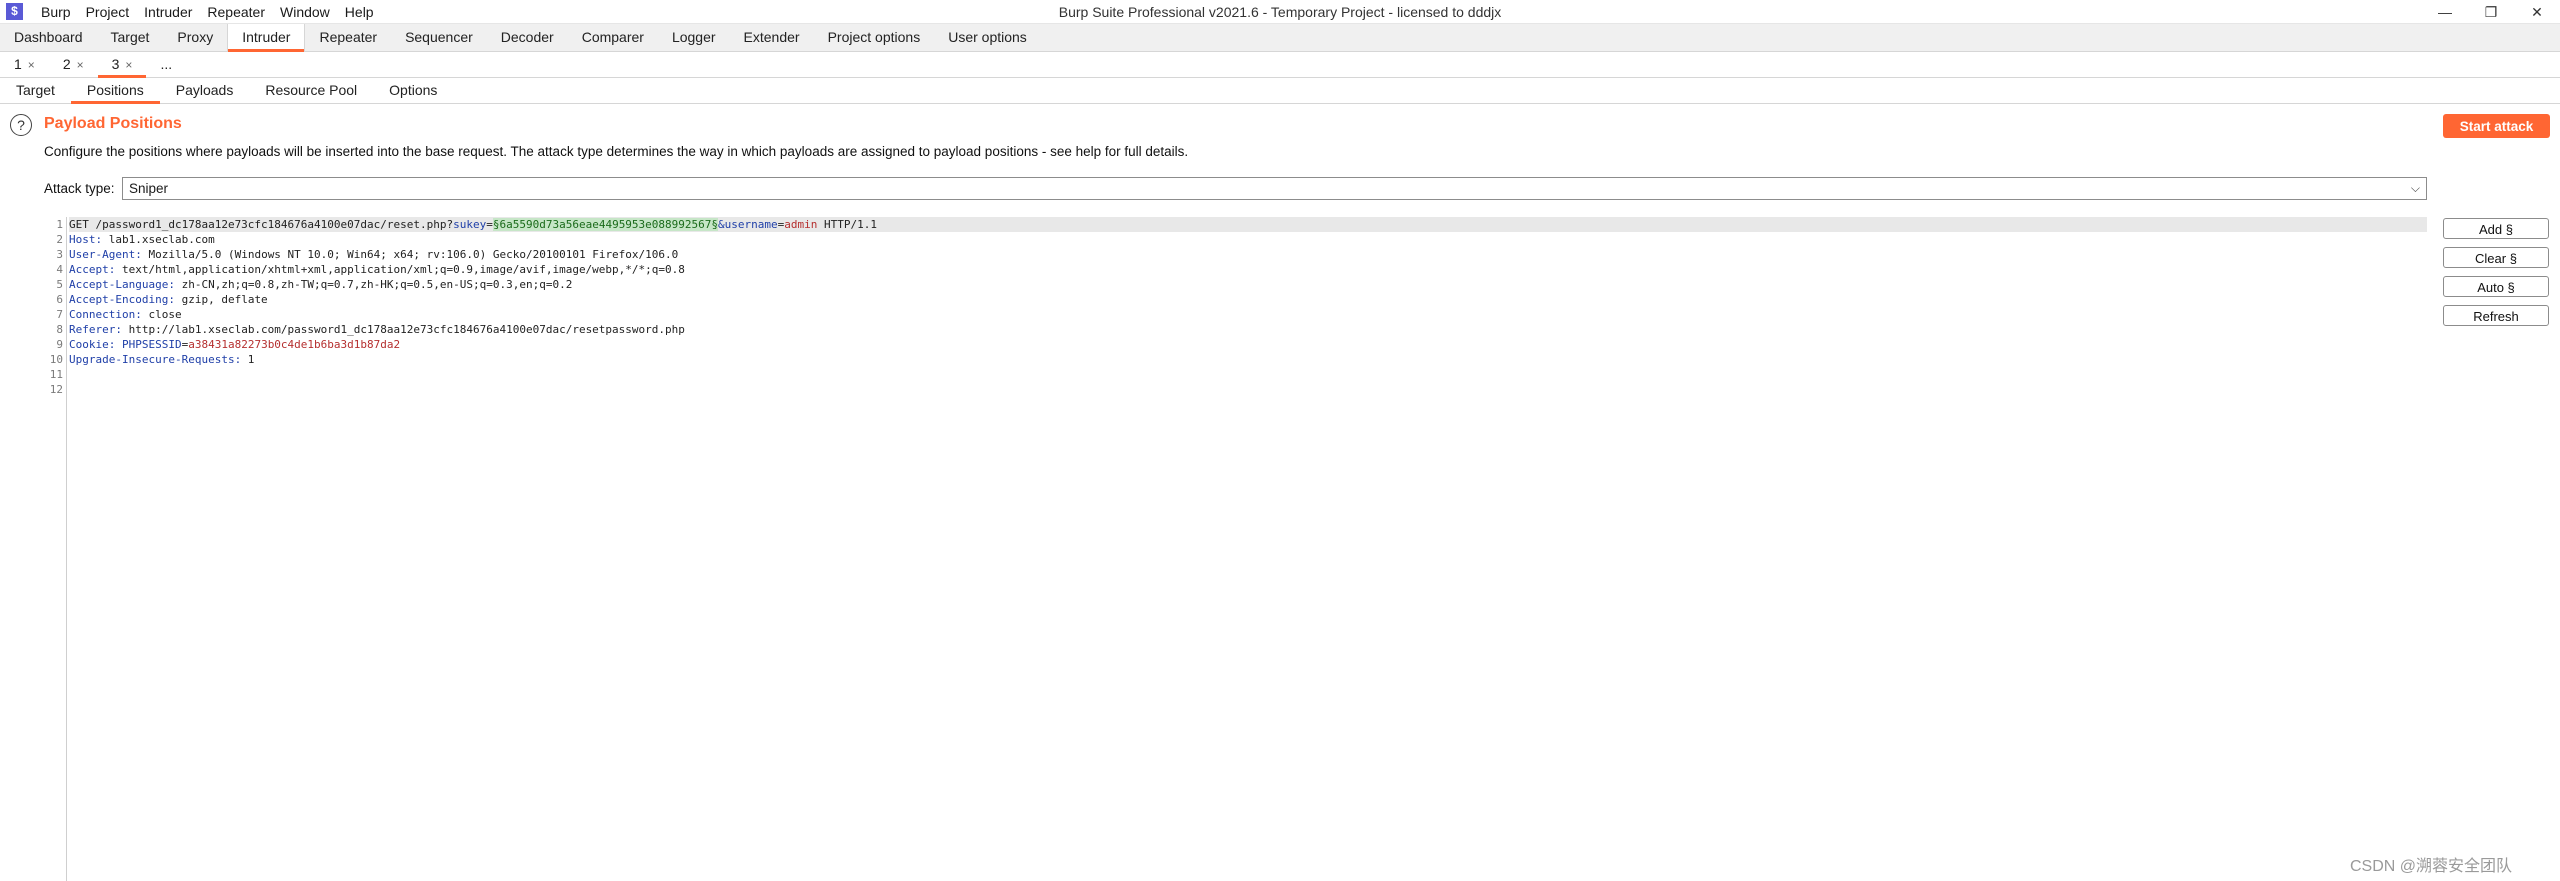 The height and width of the screenshot is (881, 2560). I want to click on header-line: Connection: close, so click(1248, 314).